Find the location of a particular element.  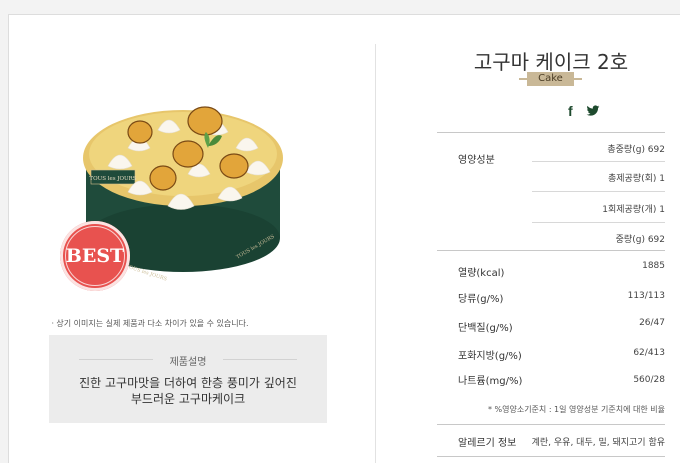

column-divider is located at coordinates (375, 253).